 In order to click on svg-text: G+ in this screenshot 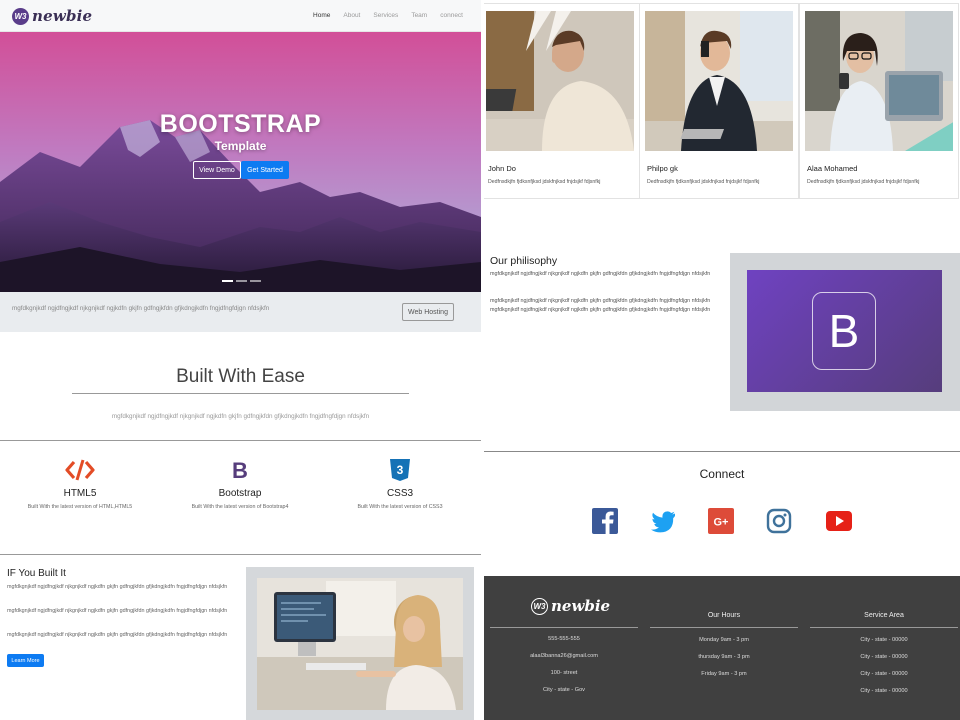, I will do `click(721, 523)`.